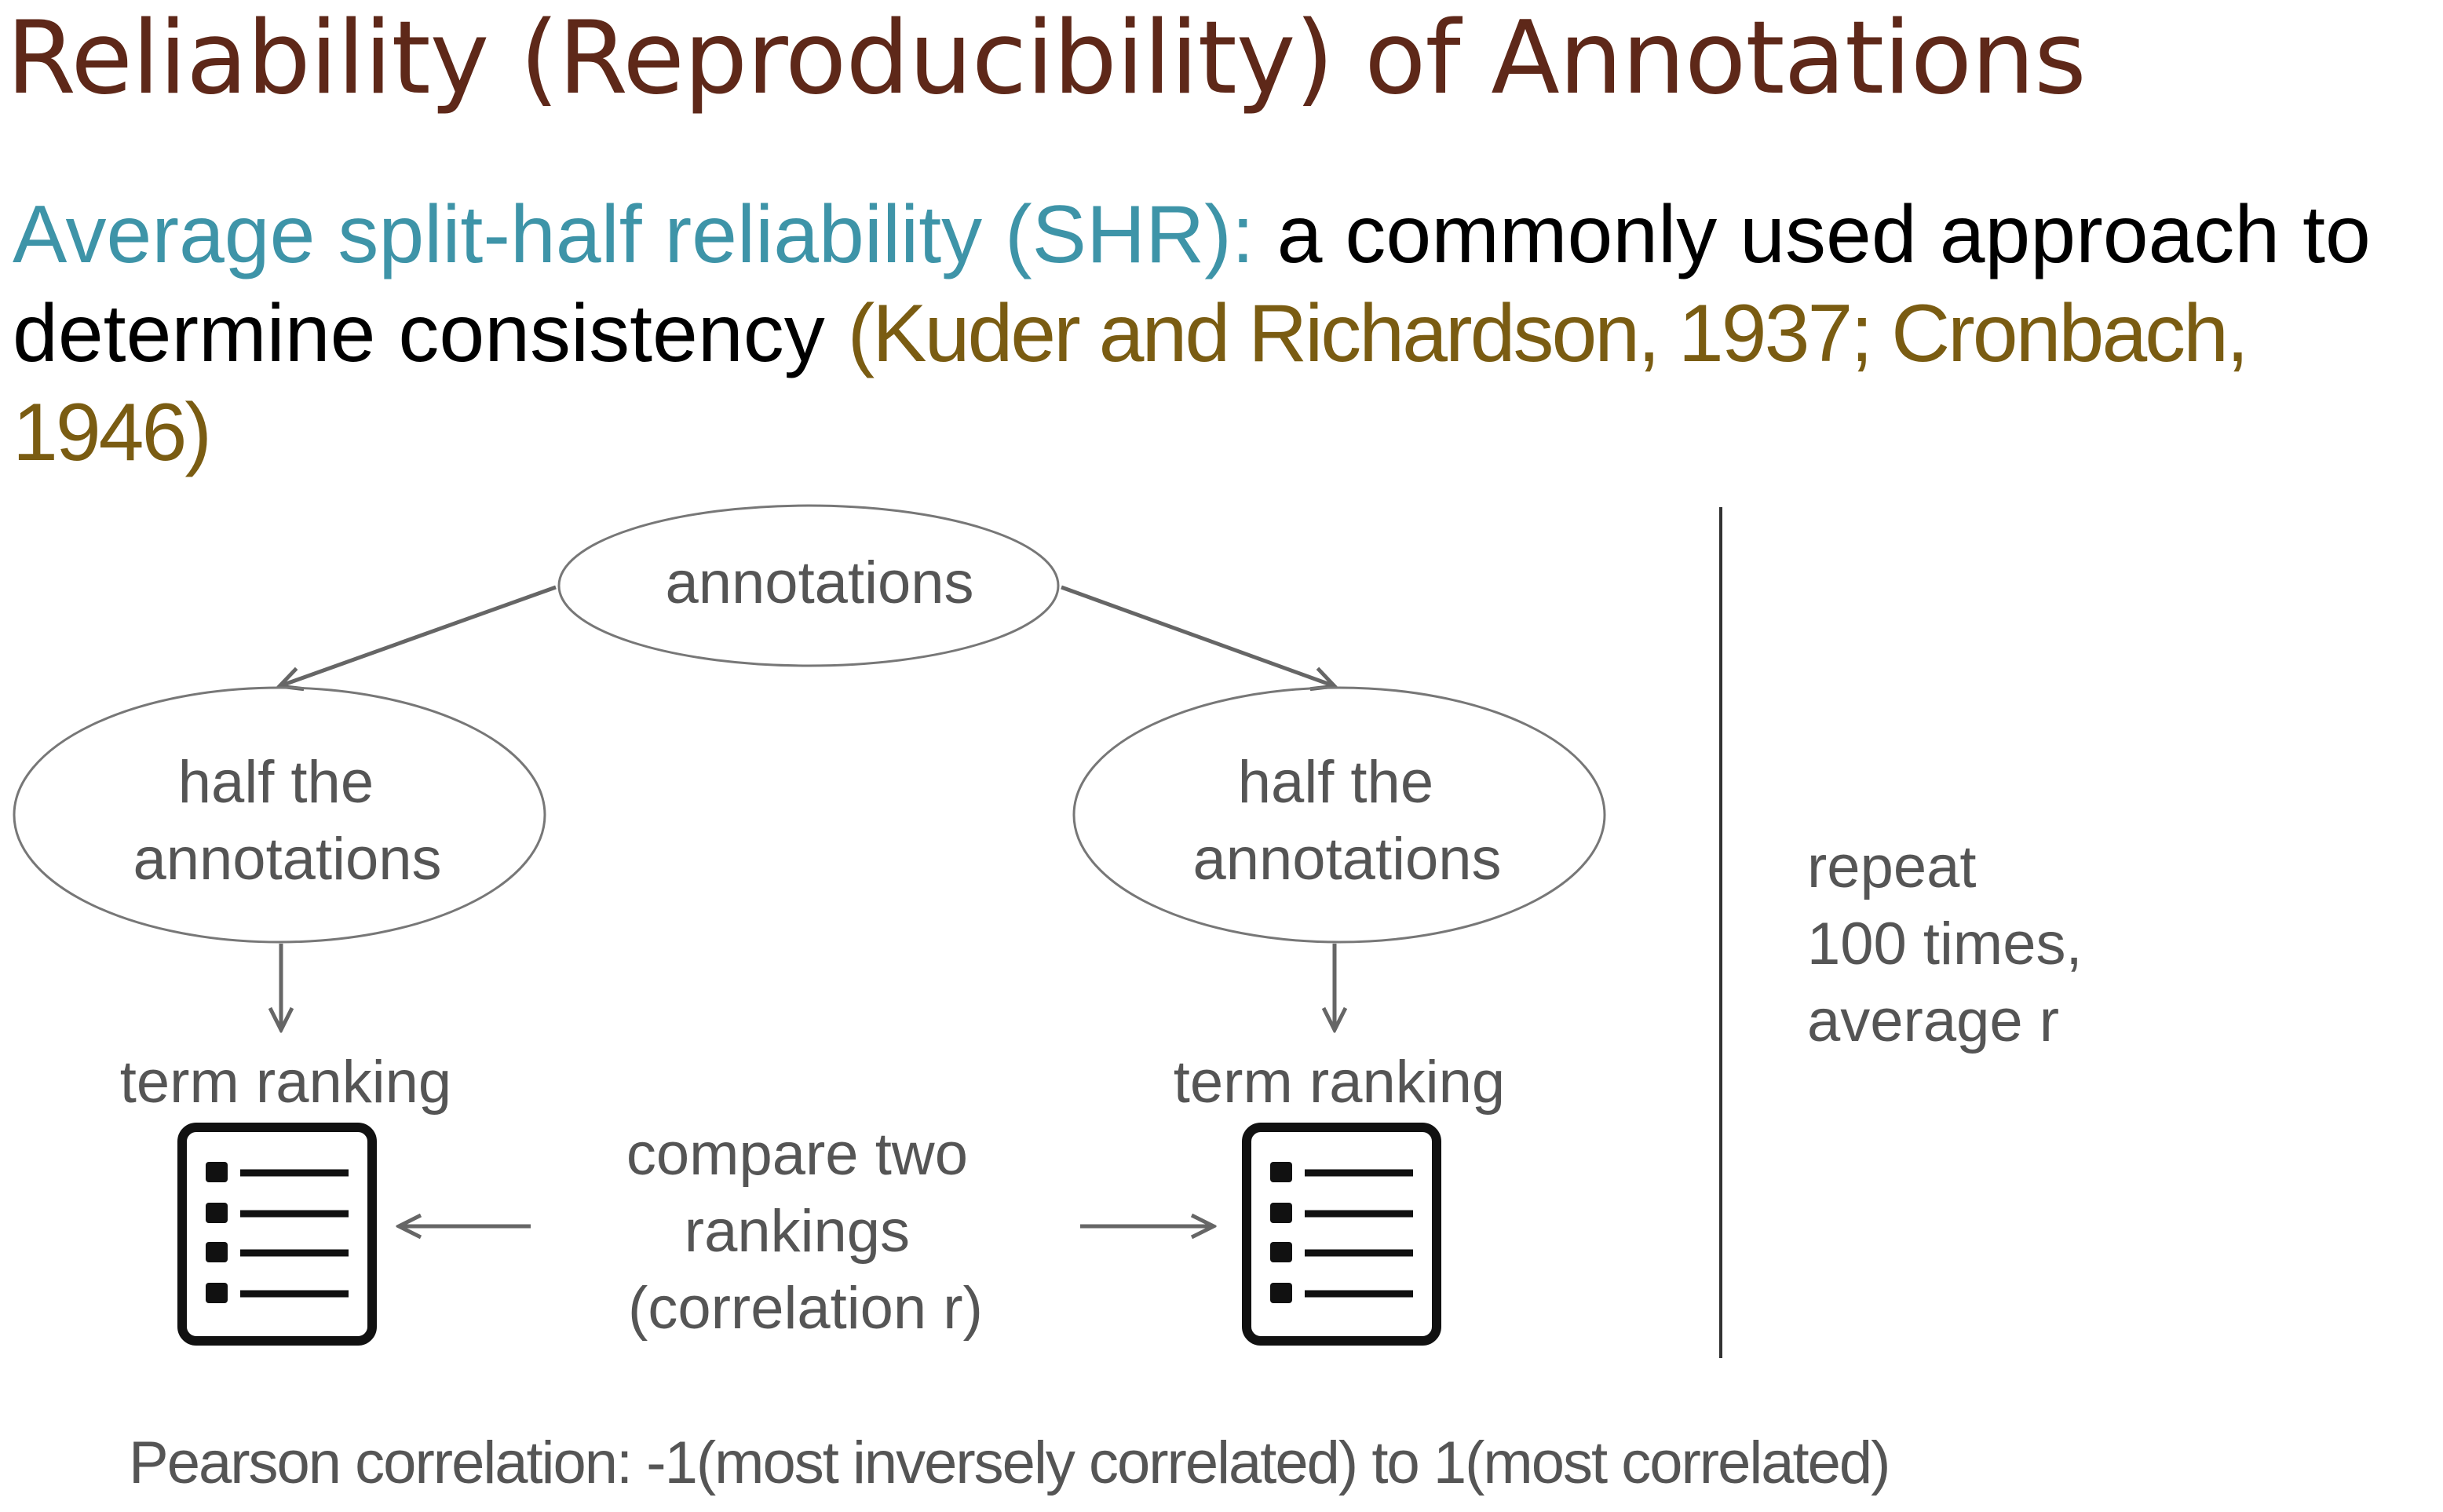 This screenshot has width=2443, height=1512. Describe the element at coordinates (1339, 1082) in the screenshot. I see `right-ranking-label: term ranking` at that location.